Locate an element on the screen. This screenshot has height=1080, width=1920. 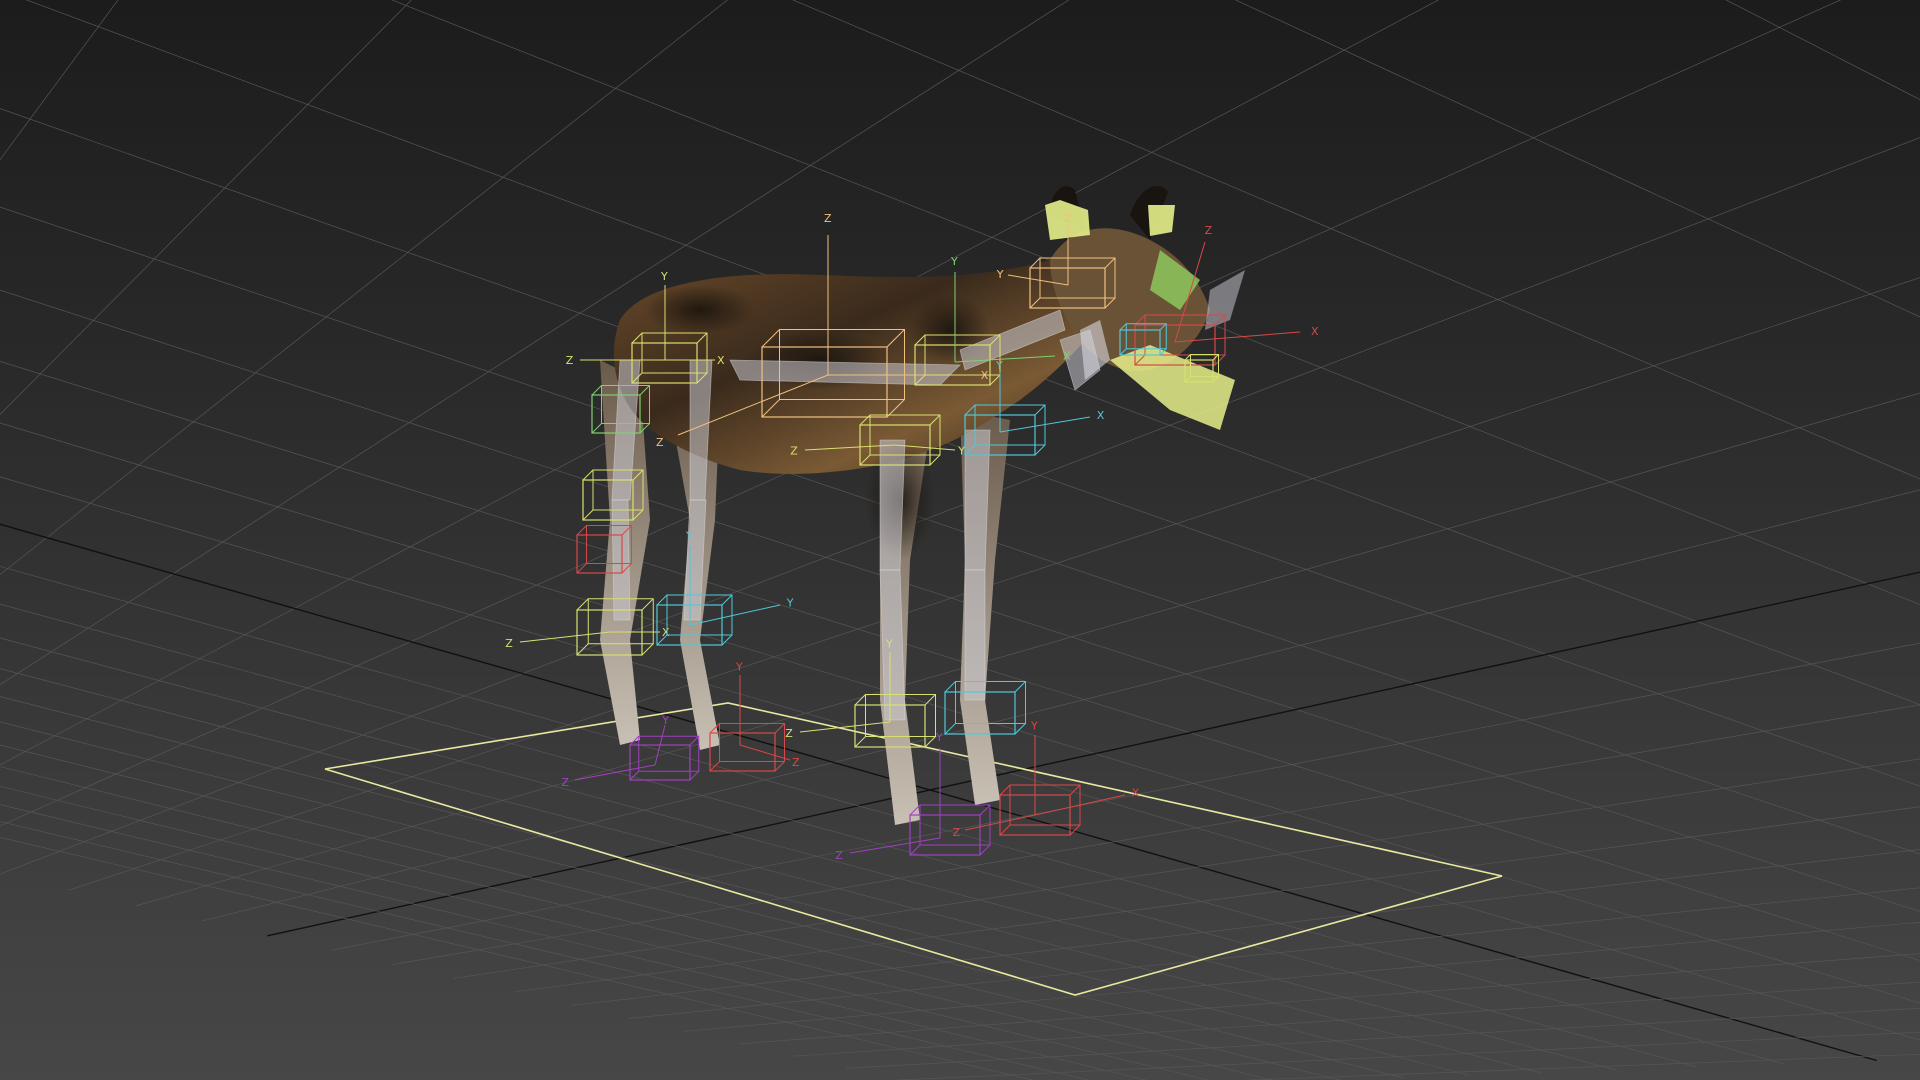
front-shoulder-gizmo-right-x-label: X is located at coordinates (1101, 415).